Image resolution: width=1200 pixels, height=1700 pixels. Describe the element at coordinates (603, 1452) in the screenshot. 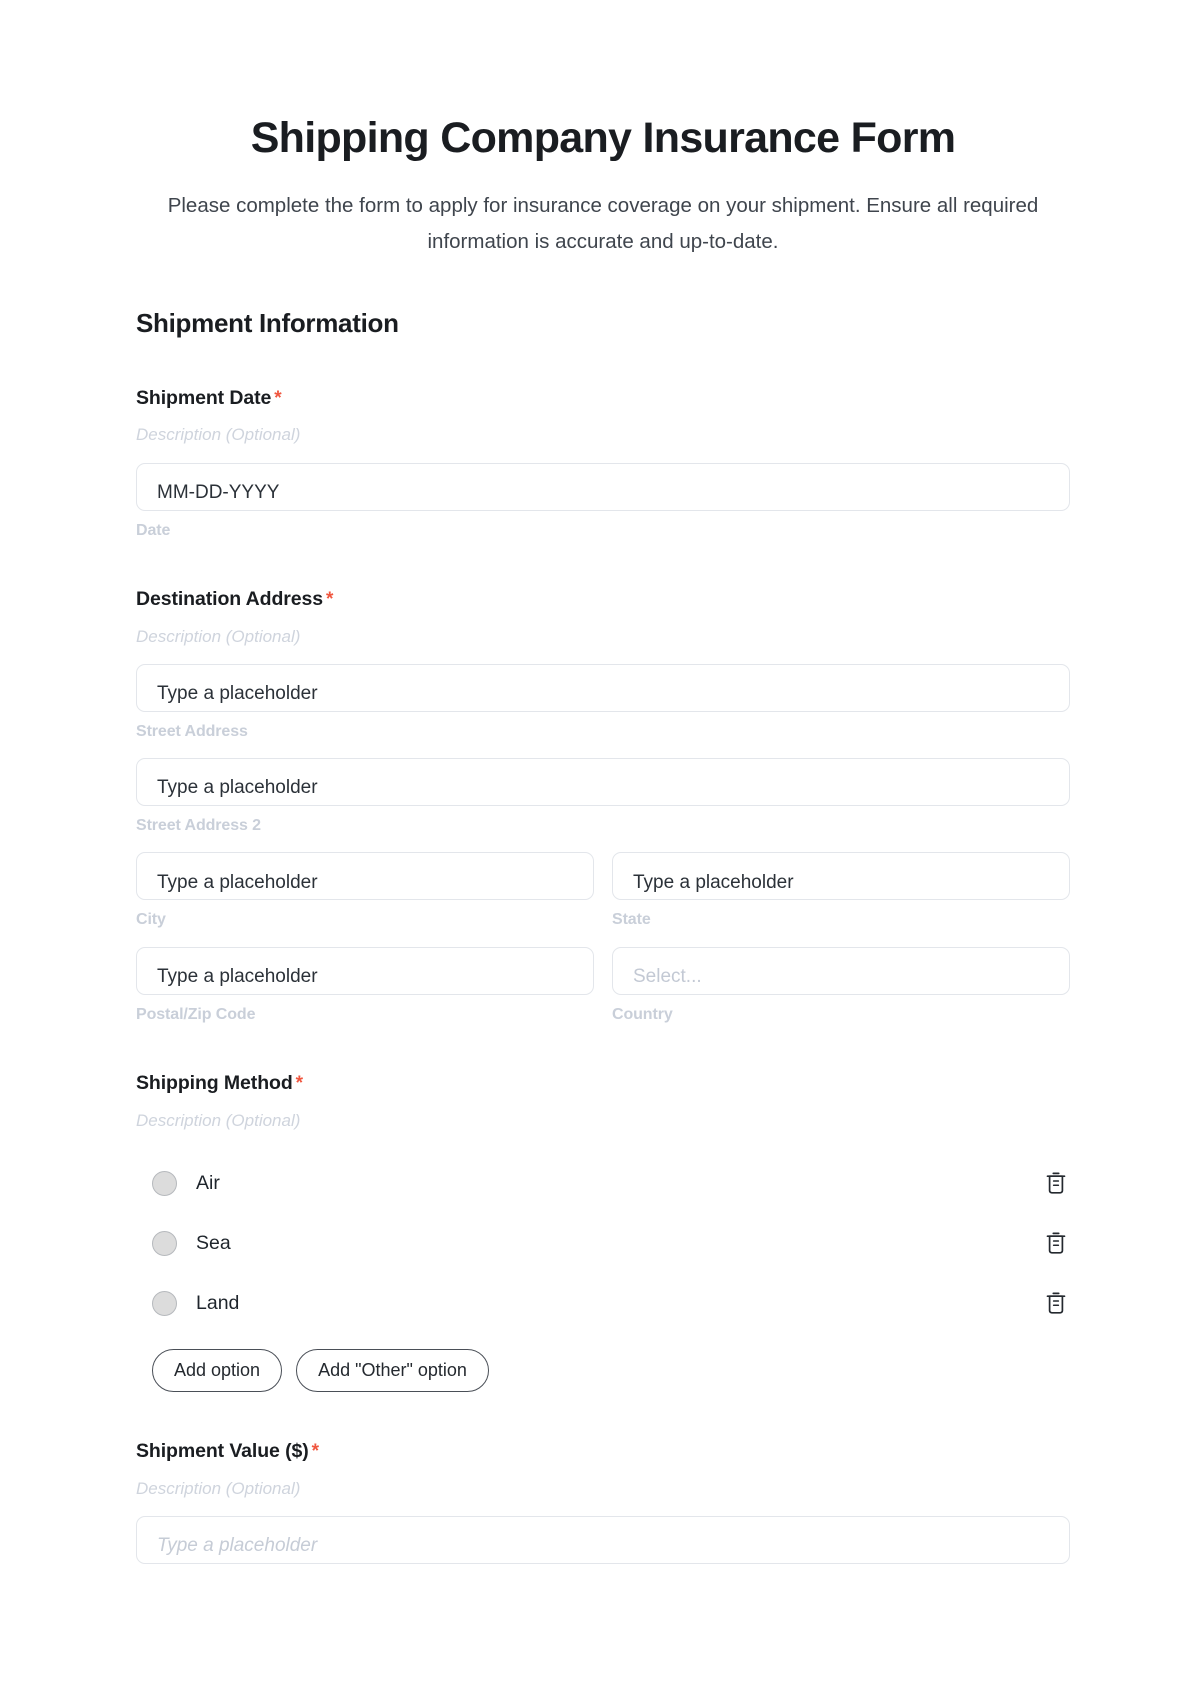

I see `field-label-shipment-value: Shipment Value ($) *` at that location.